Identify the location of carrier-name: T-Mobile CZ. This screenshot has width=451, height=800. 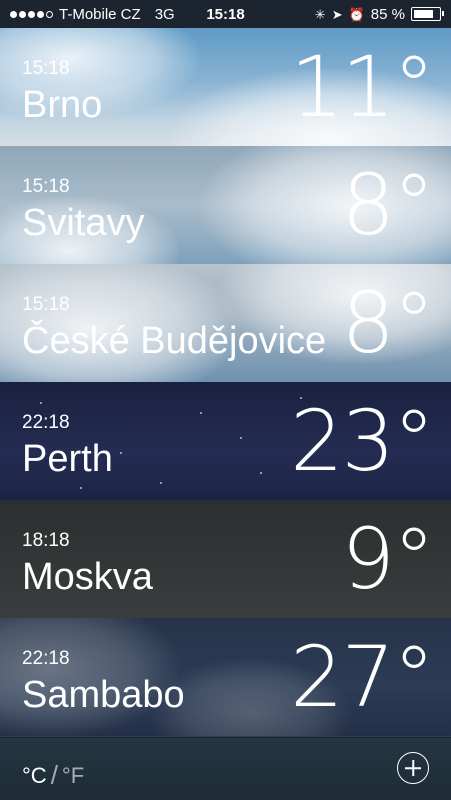
(100, 14).